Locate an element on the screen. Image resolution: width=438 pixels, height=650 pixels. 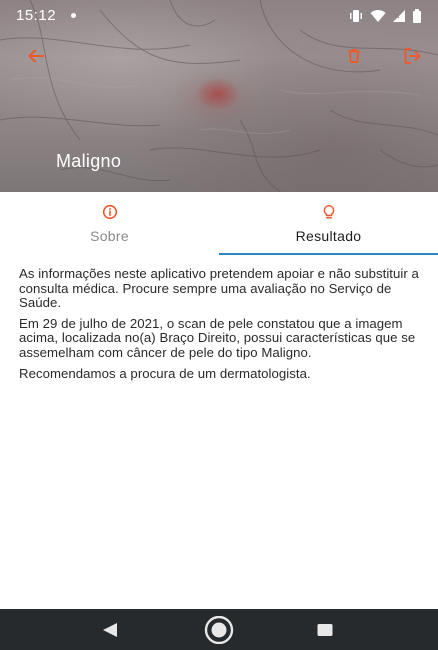
nav-back-button is located at coordinates (110, 629).